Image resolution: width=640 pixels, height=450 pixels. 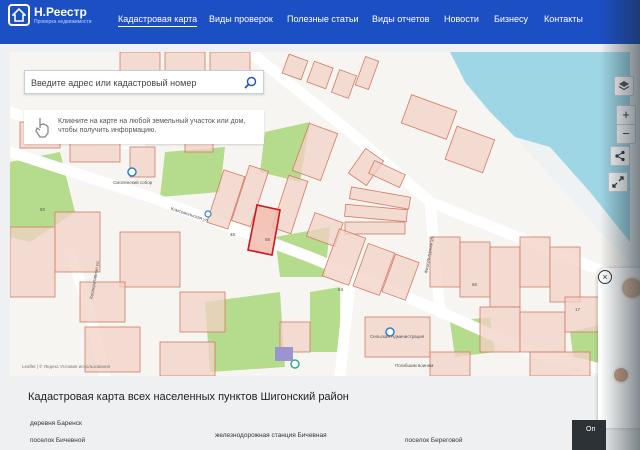 I want to click on park-marker-icon, so click(x=295, y=364).